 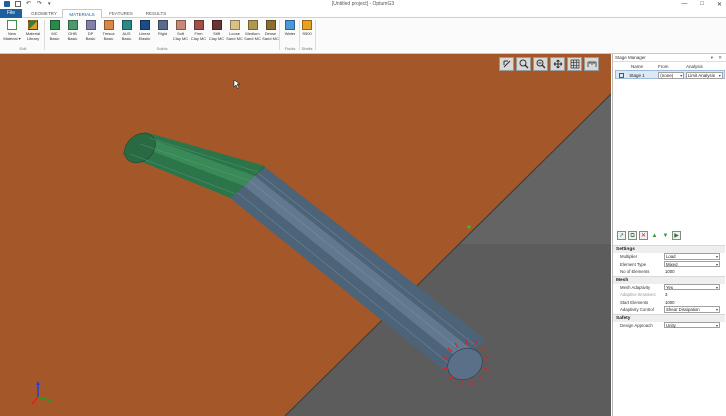 What do you see at coordinates (717, 58) in the screenshot?
I see `panel-window-buttons: ▾ ✕` at bounding box center [717, 58].